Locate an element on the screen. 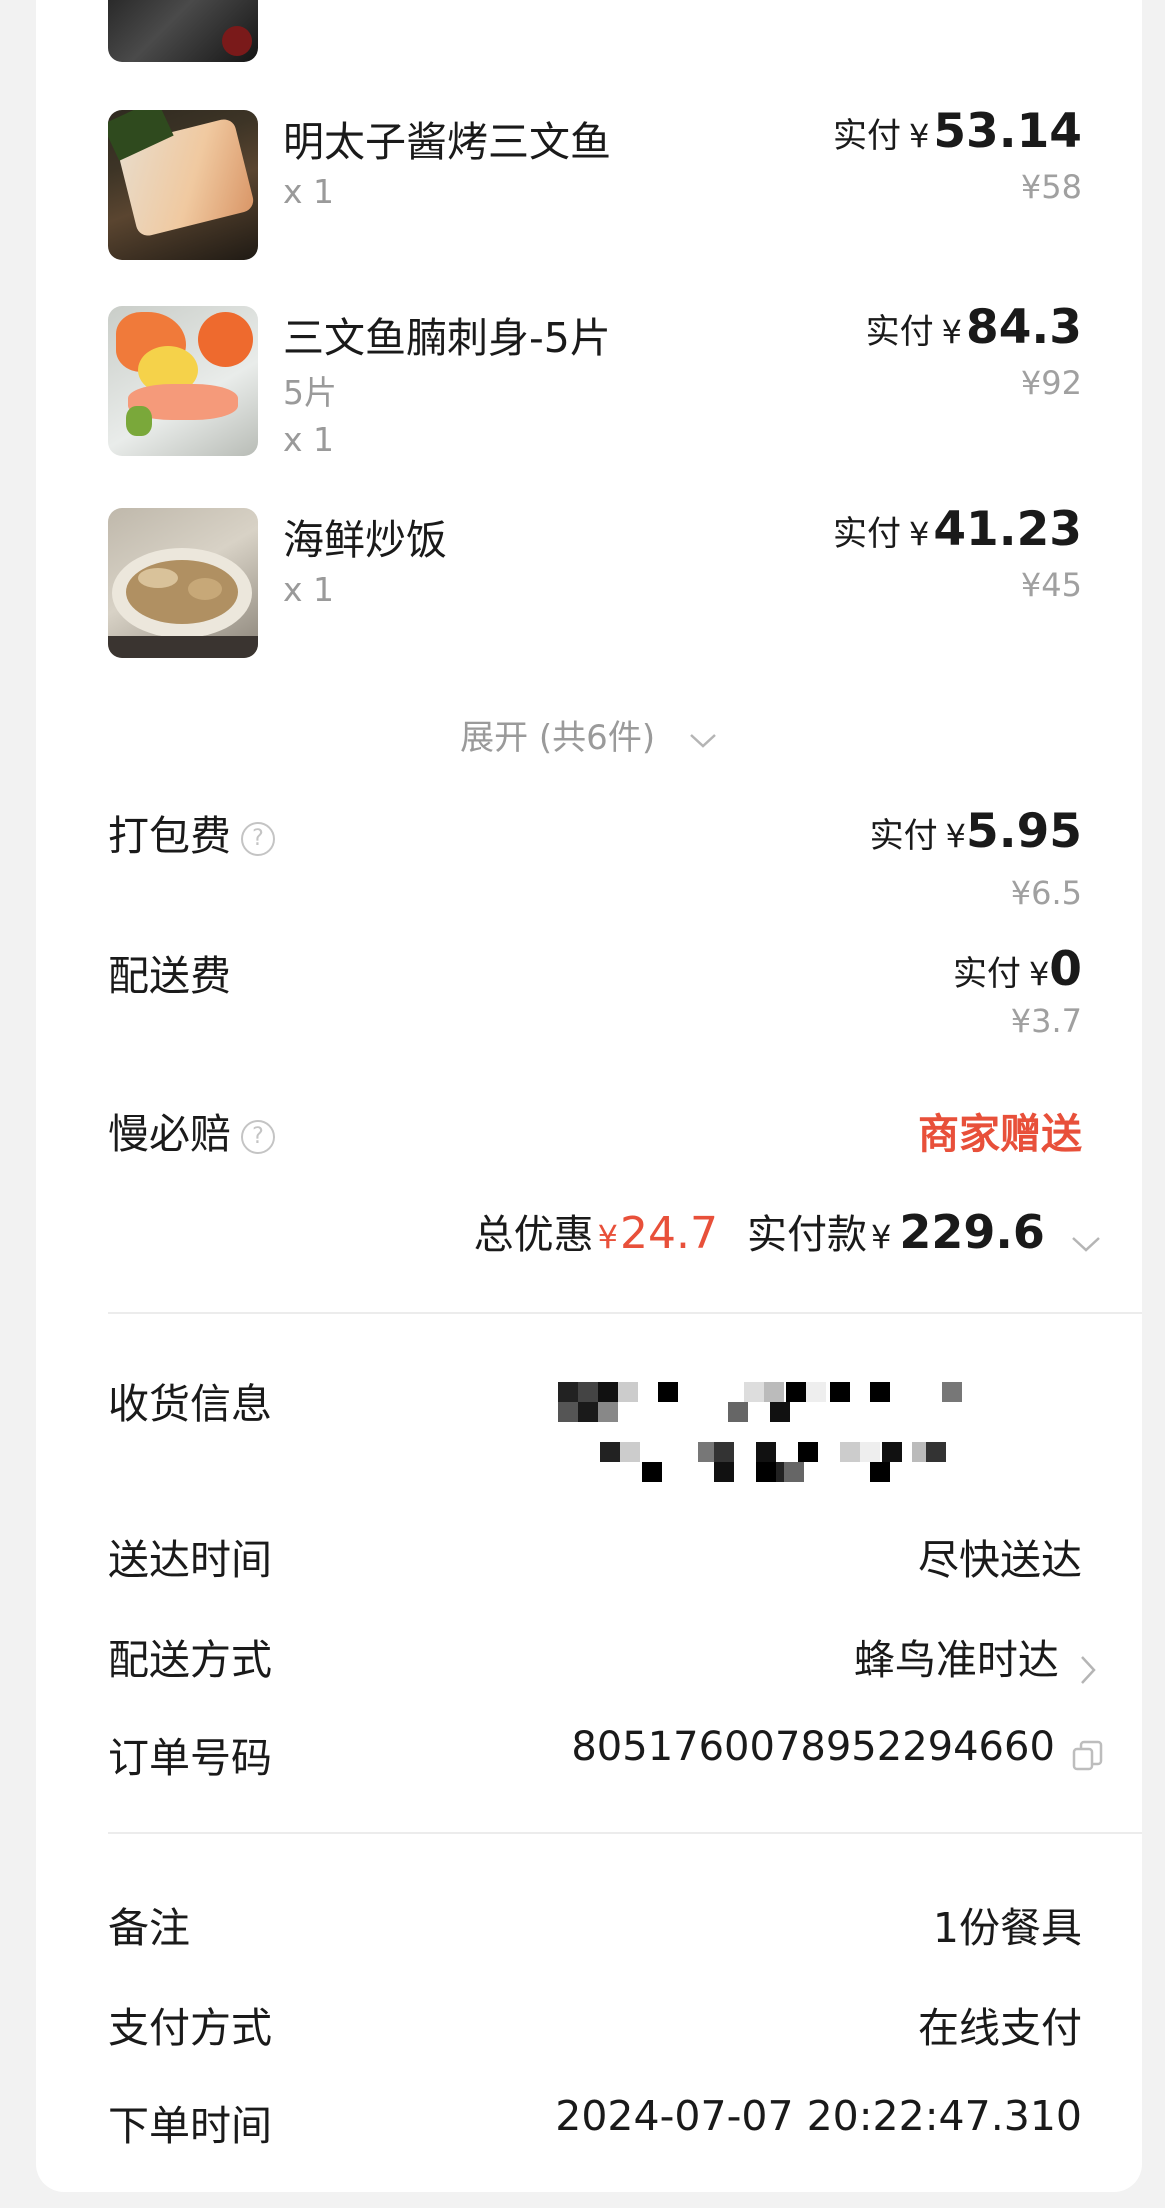  item-paid-price: 实付 ¥53.14 is located at coordinates (957, 131).